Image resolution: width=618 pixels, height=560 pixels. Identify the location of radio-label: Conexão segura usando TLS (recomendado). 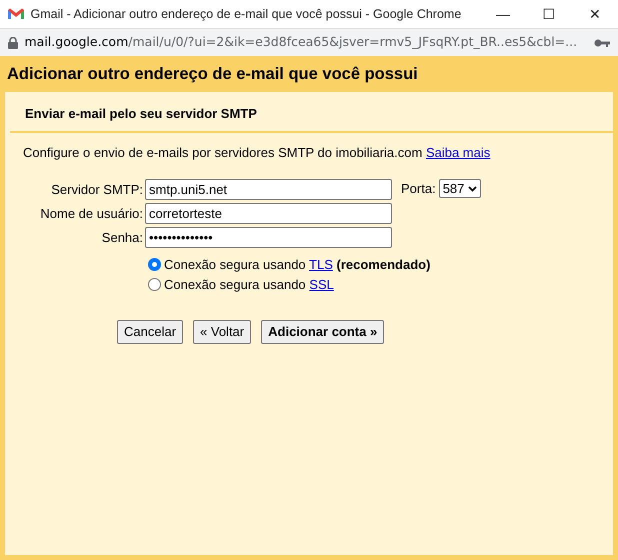
(297, 265).